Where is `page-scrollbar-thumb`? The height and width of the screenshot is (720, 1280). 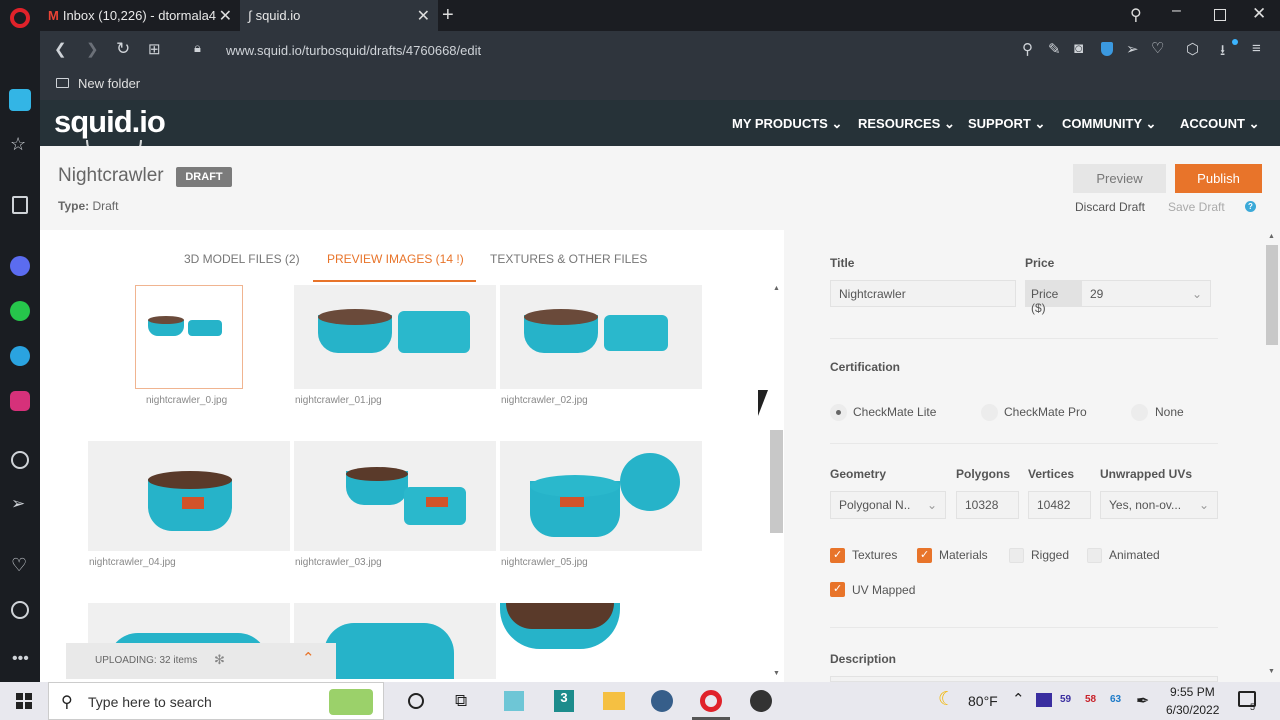 page-scrollbar-thumb is located at coordinates (1272, 295).